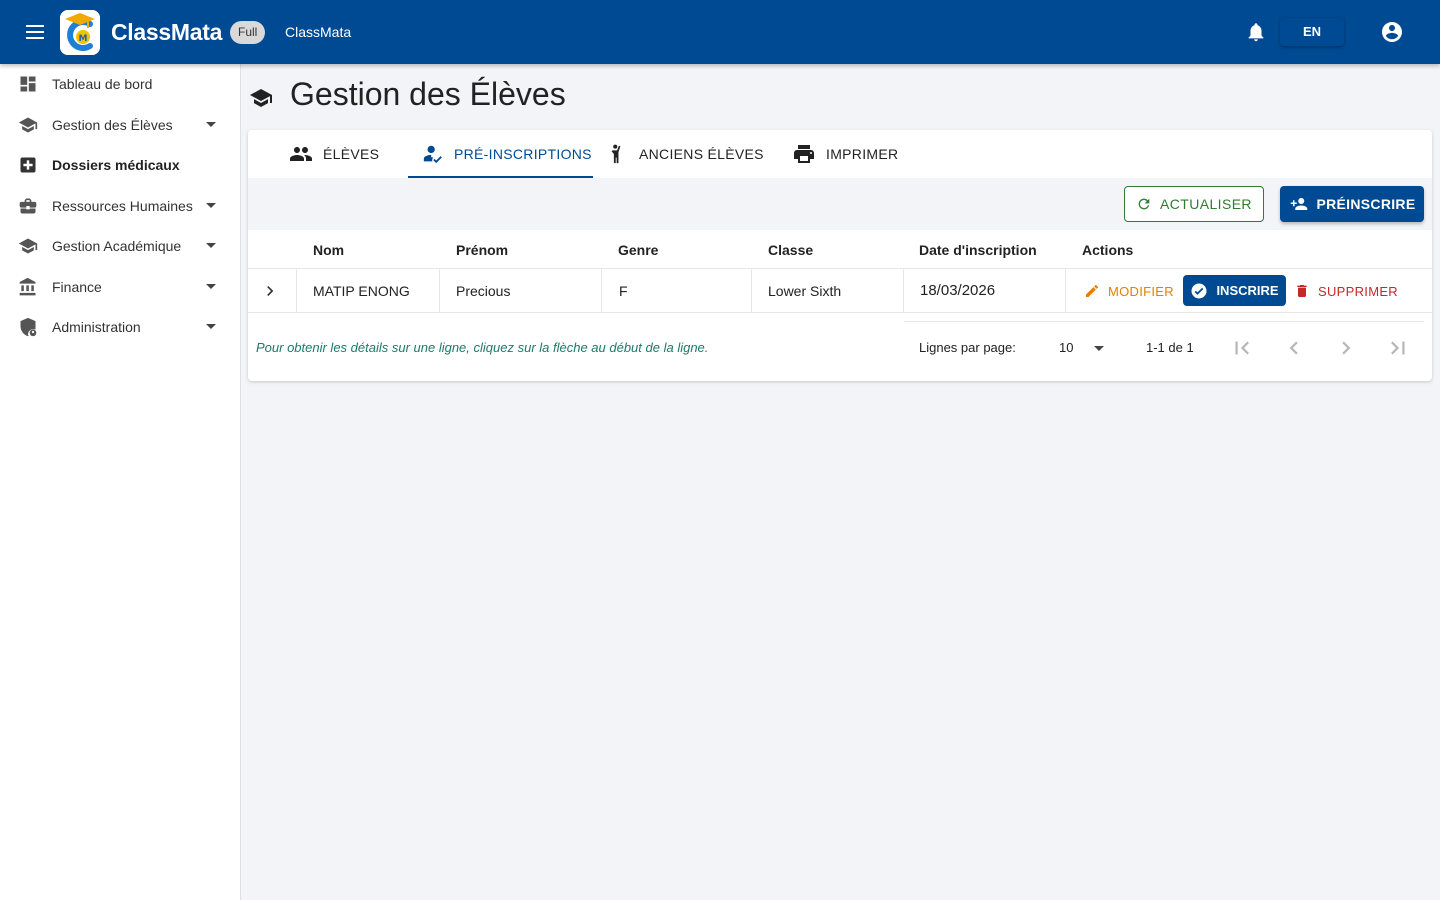 The height and width of the screenshot is (900, 1440). Describe the element at coordinates (1256, 32) in the screenshot. I see `notifications-bell-icon` at that location.